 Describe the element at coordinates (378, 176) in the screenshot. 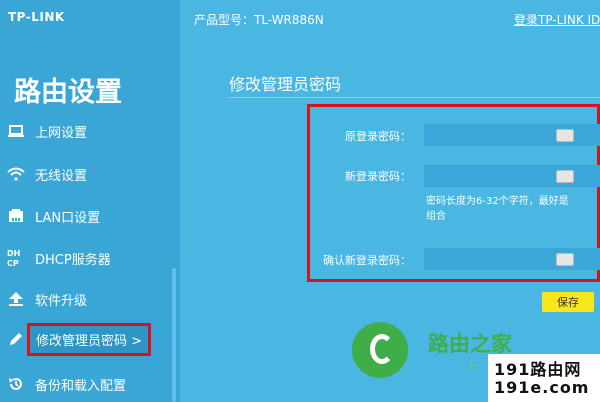

I see `new-password-label: 新登录密码：` at that location.